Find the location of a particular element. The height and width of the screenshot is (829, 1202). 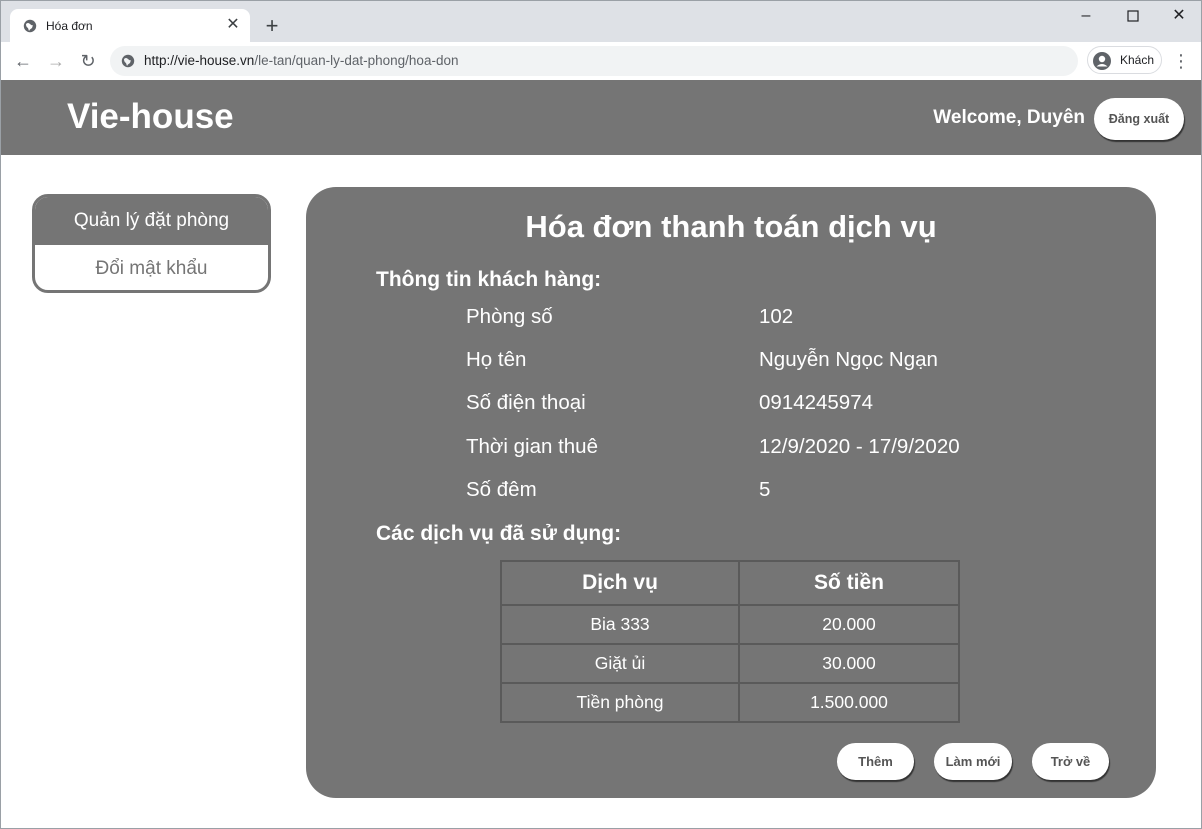

account-icon is located at coordinates (1102, 61).